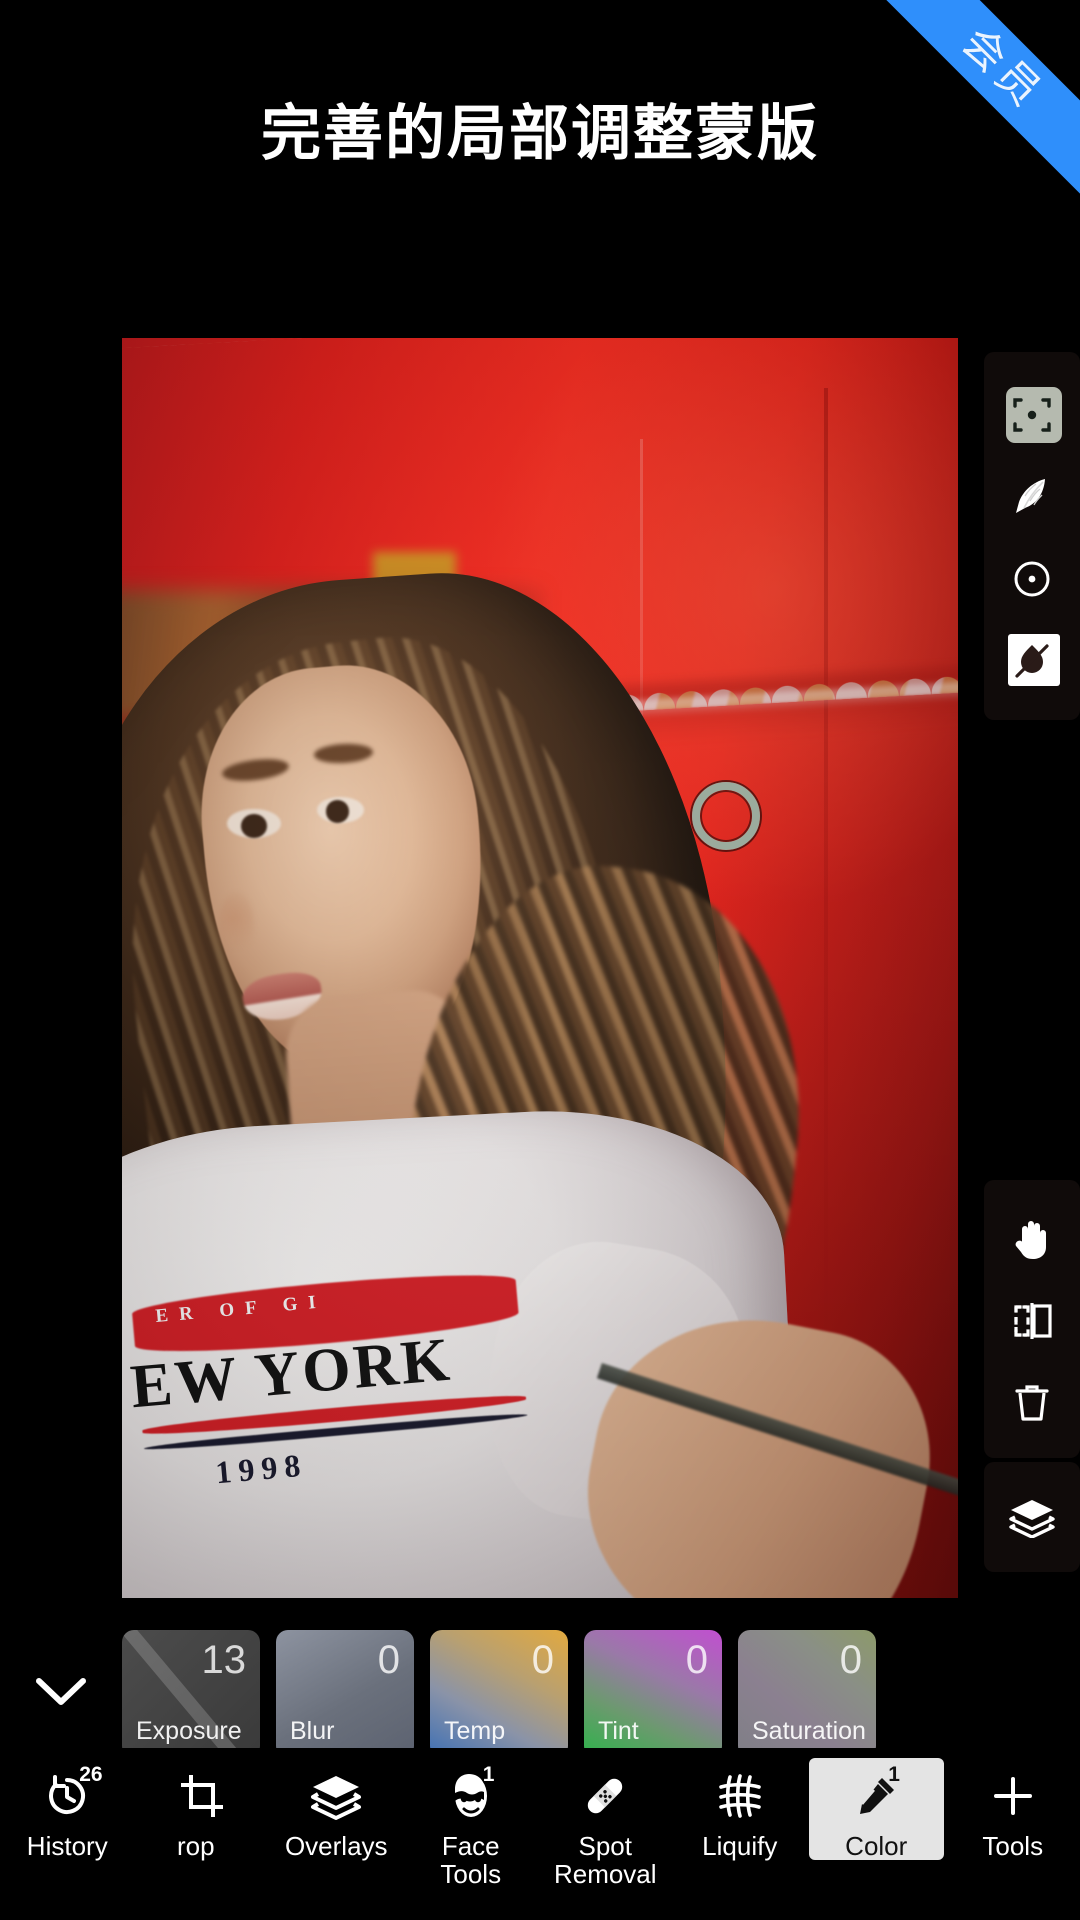 Image resolution: width=1080 pixels, height=1920 pixels. Describe the element at coordinates (726, 816) in the screenshot. I see `selective-adjust-point-marker` at that location.